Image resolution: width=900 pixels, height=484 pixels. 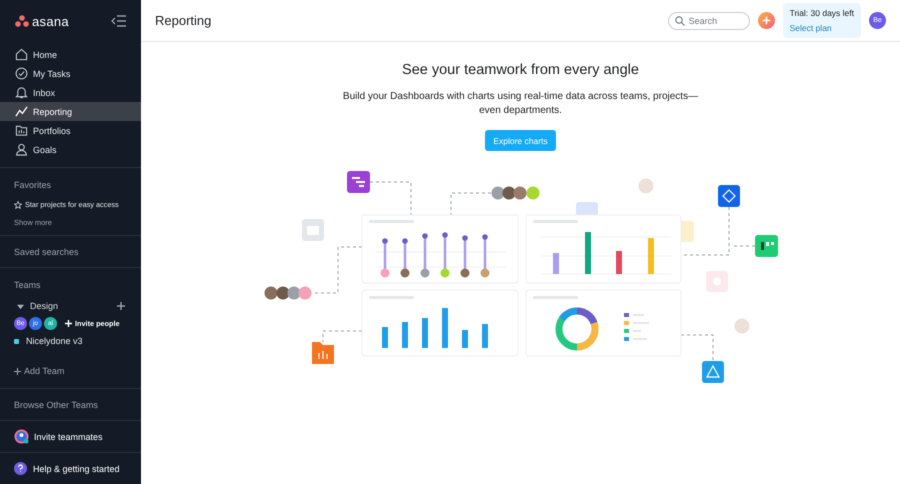 What do you see at coordinates (70, 130) in the screenshot?
I see `nav-item: Portfolios` at bounding box center [70, 130].